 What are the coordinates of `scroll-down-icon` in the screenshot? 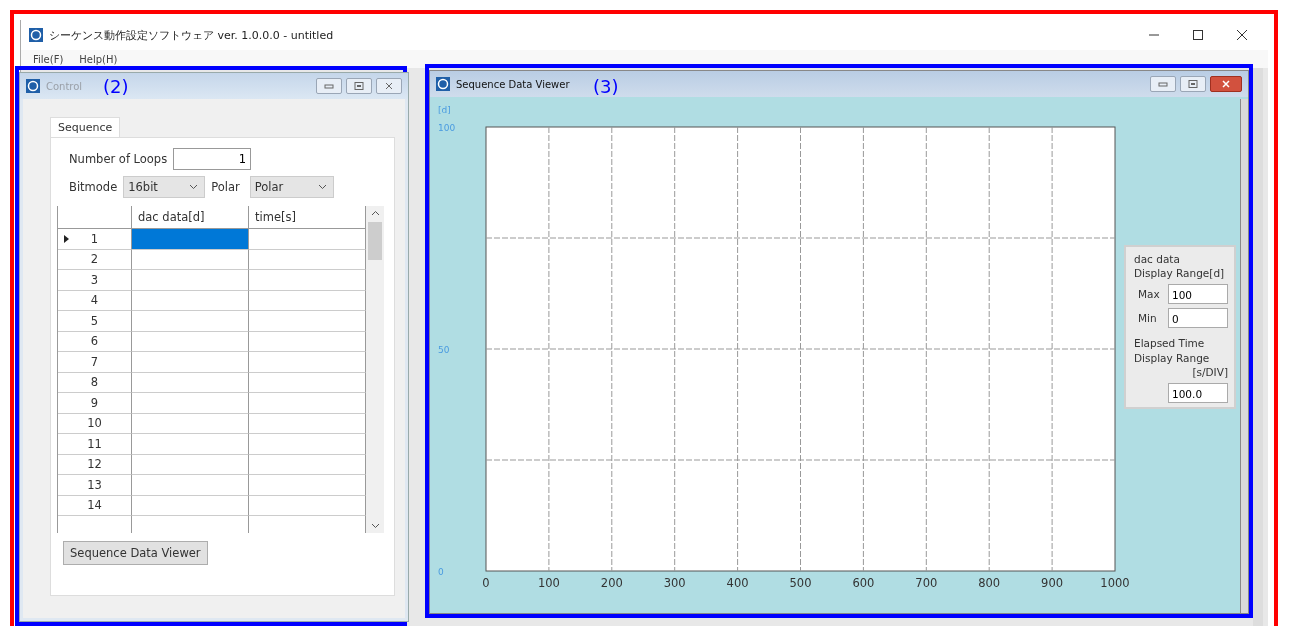 It's located at (375, 526).